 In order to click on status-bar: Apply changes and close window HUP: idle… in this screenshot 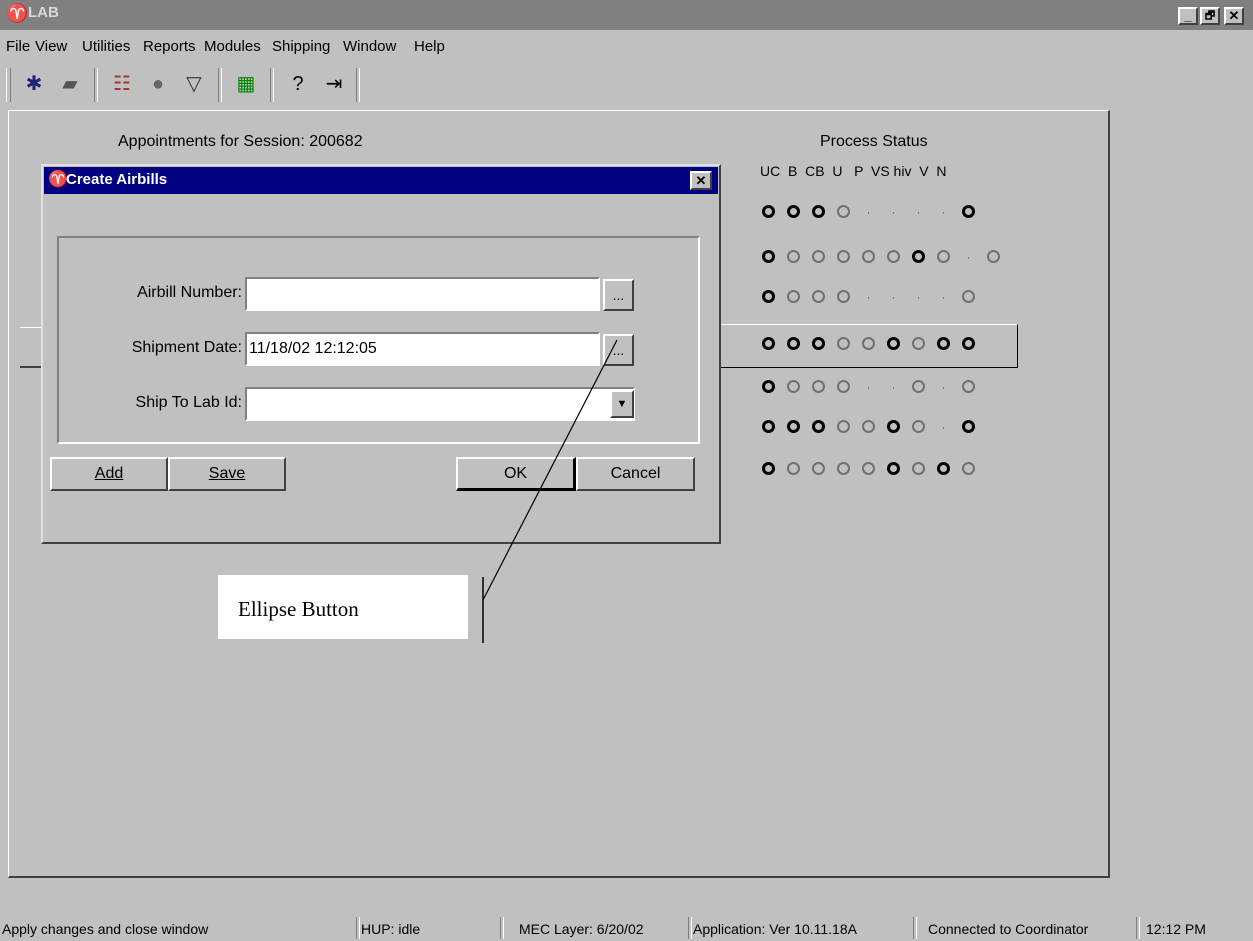, I will do `click(626, 928)`.